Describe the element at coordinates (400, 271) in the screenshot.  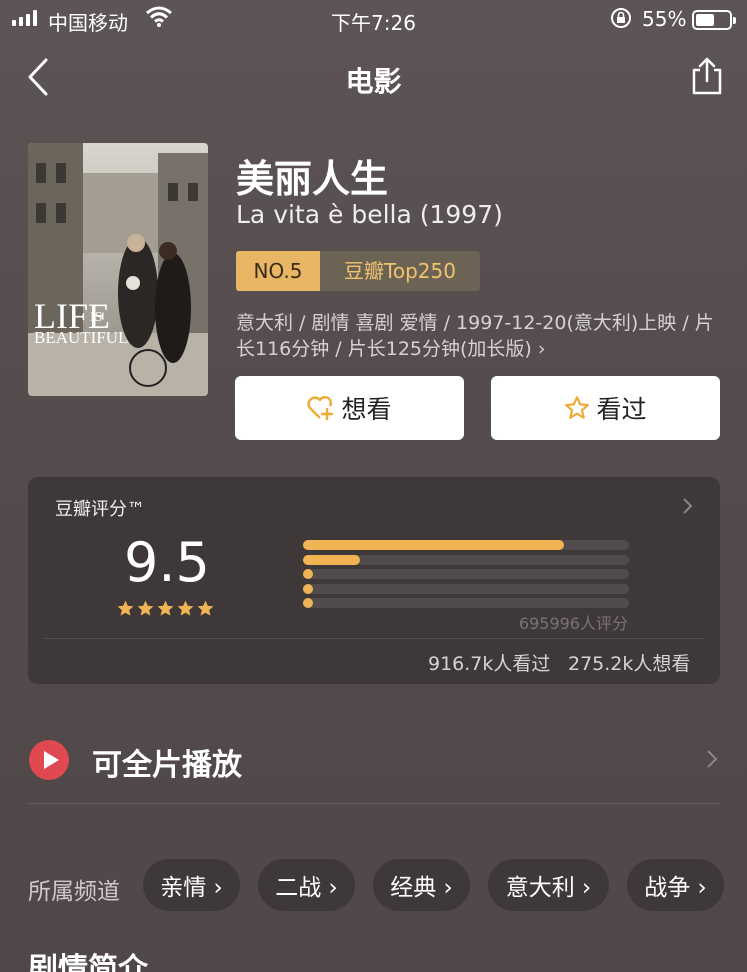
I see `rank-list-name: 豆瓣Top250` at that location.